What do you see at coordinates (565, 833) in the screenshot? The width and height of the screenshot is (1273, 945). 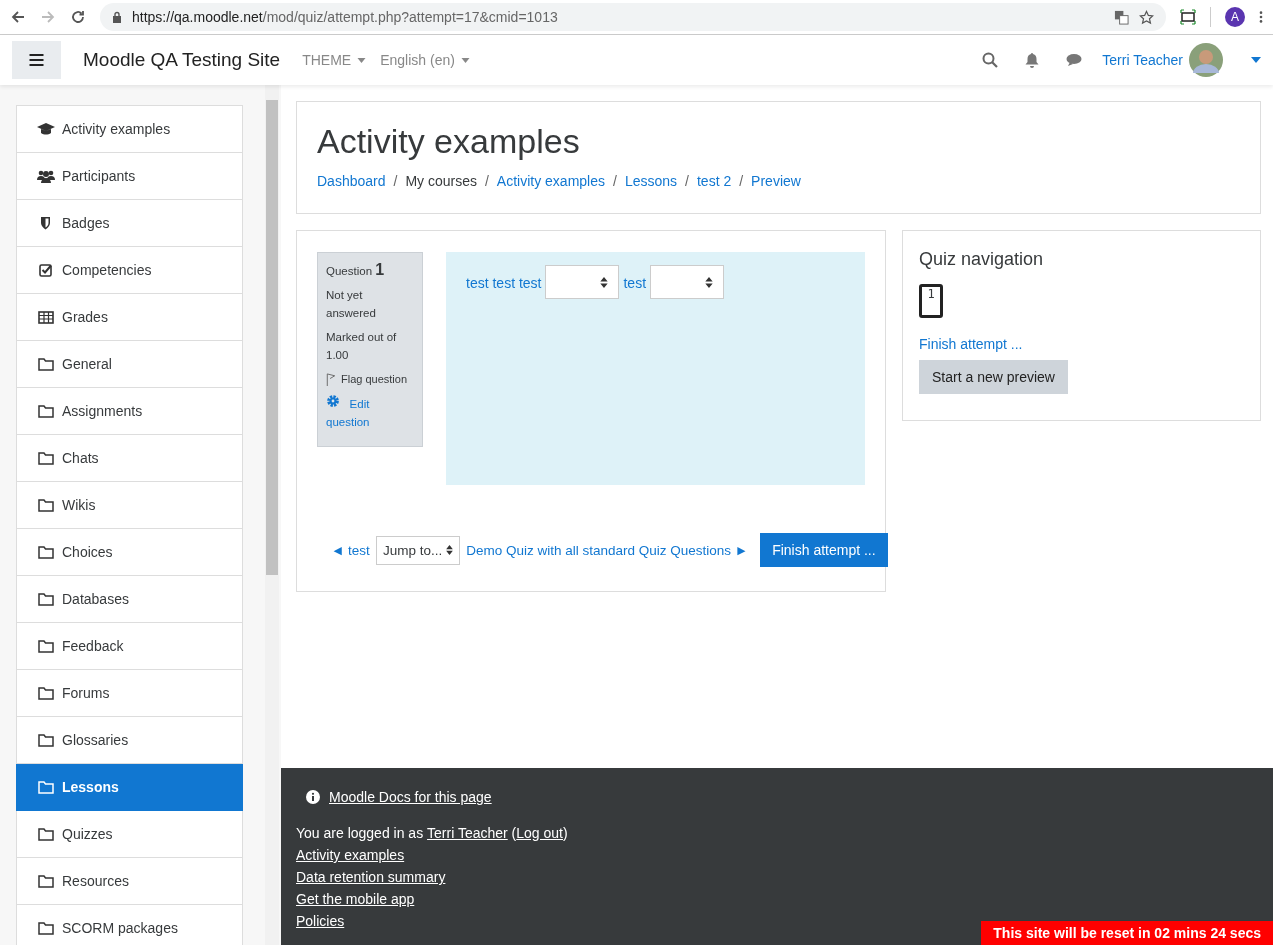 I see `paren-text: )` at bounding box center [565, 833].